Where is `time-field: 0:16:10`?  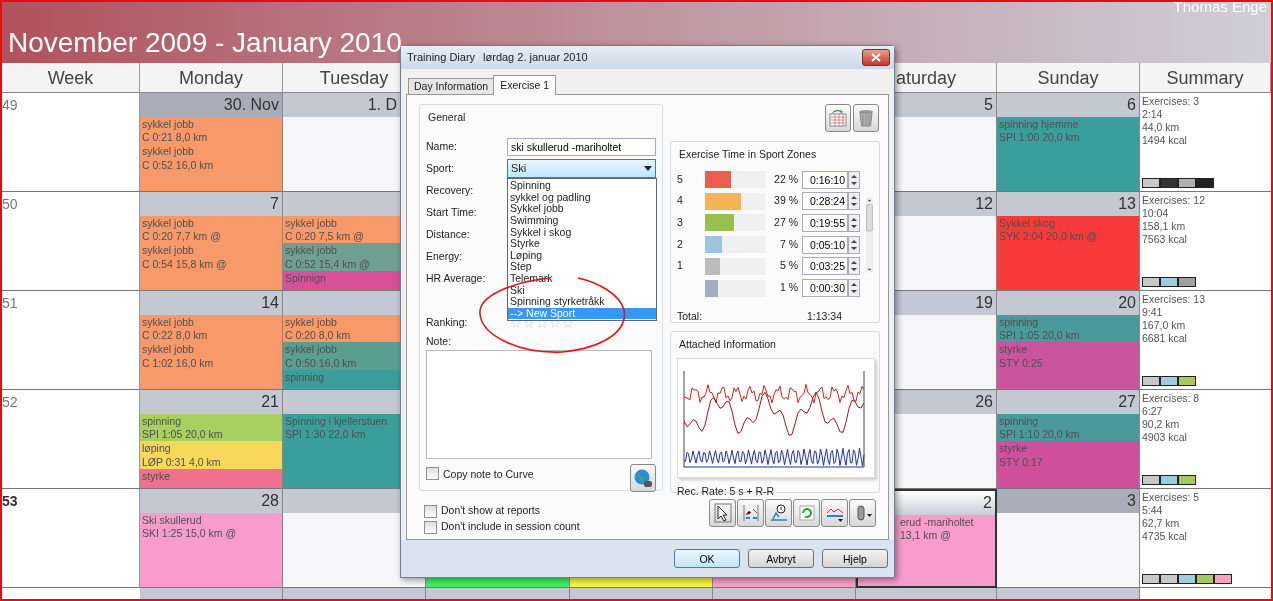
time-field: 0:16:10 is located at coordinates (825, 179).